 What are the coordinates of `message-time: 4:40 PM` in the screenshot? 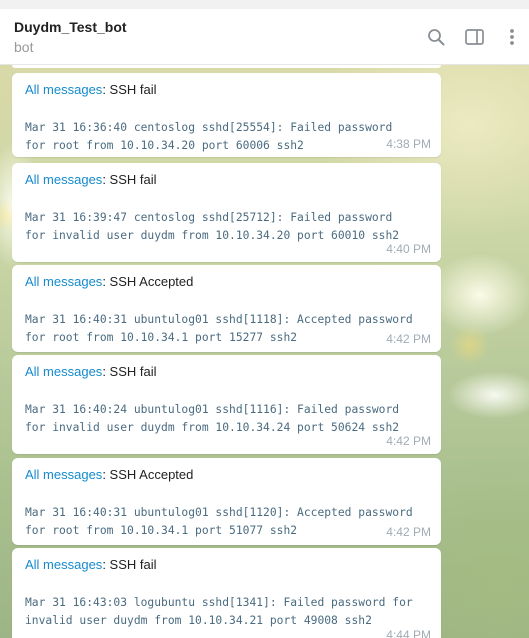 It's located at (408, 249).